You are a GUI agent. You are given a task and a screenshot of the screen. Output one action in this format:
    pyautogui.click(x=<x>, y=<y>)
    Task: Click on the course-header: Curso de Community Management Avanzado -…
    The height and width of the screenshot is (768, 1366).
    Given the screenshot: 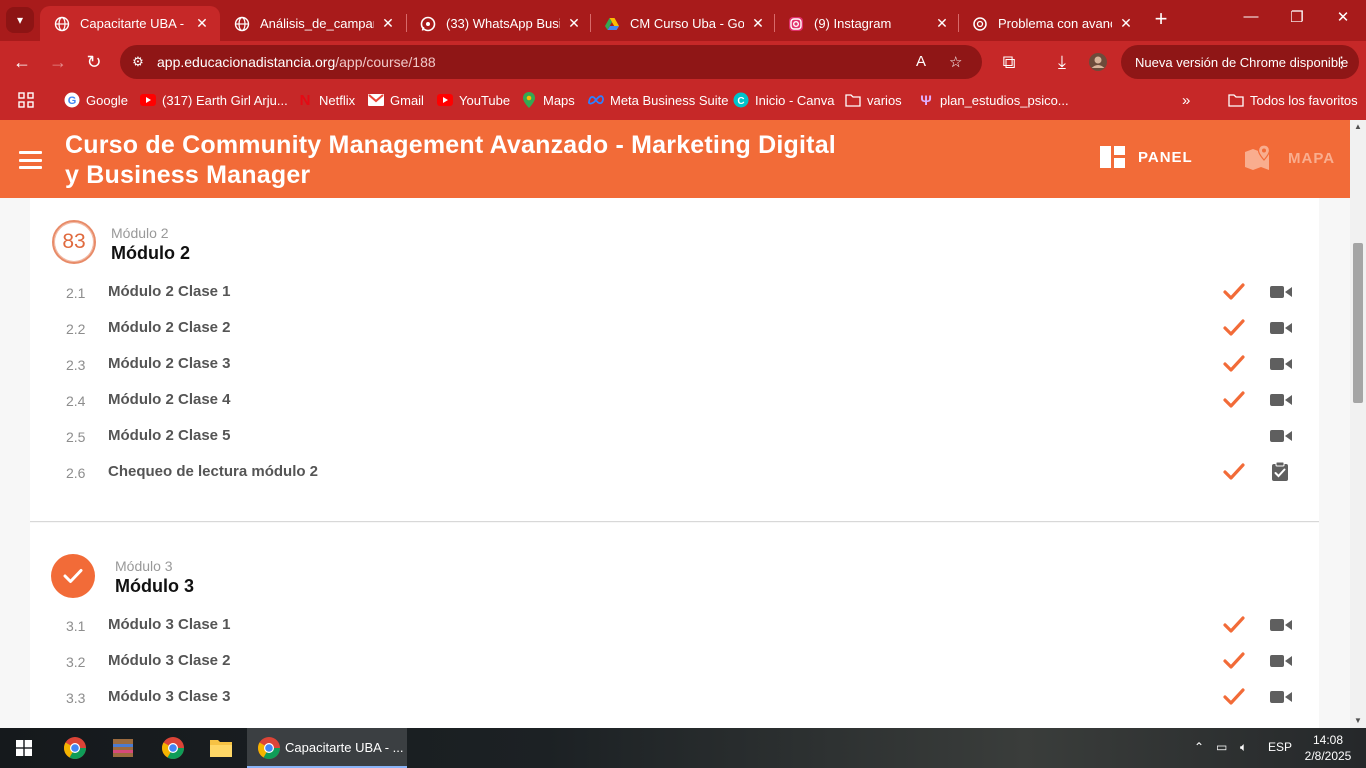 What is the action you would take?
    pyautogui.click(x=675, y=159)
    